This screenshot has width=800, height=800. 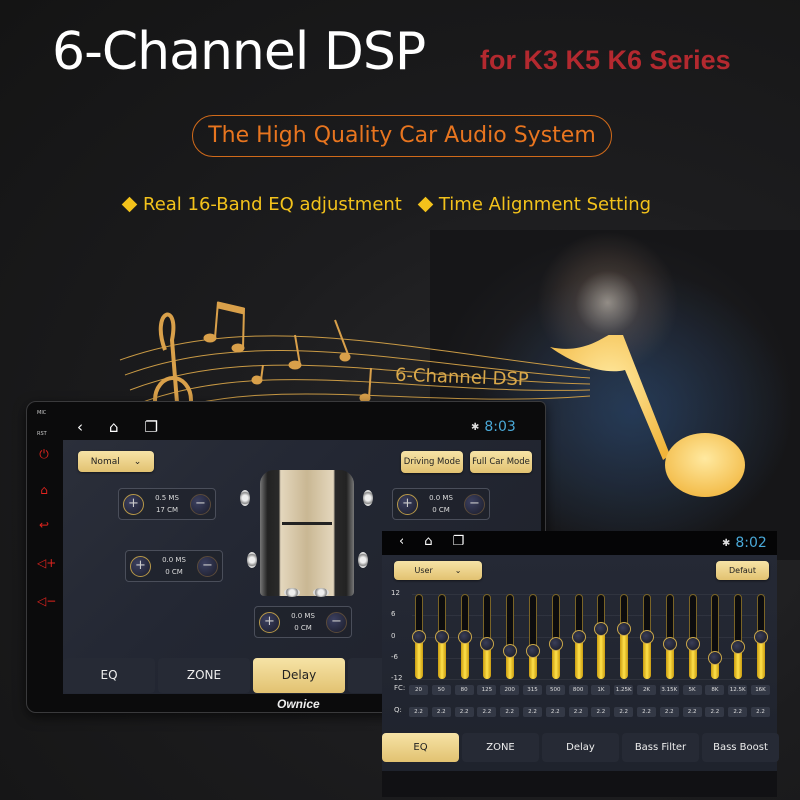 What do you see at coordinates (44, 454) in the screenshot?
I see `power-icon: ⏻` at bounding box center [44, 454].